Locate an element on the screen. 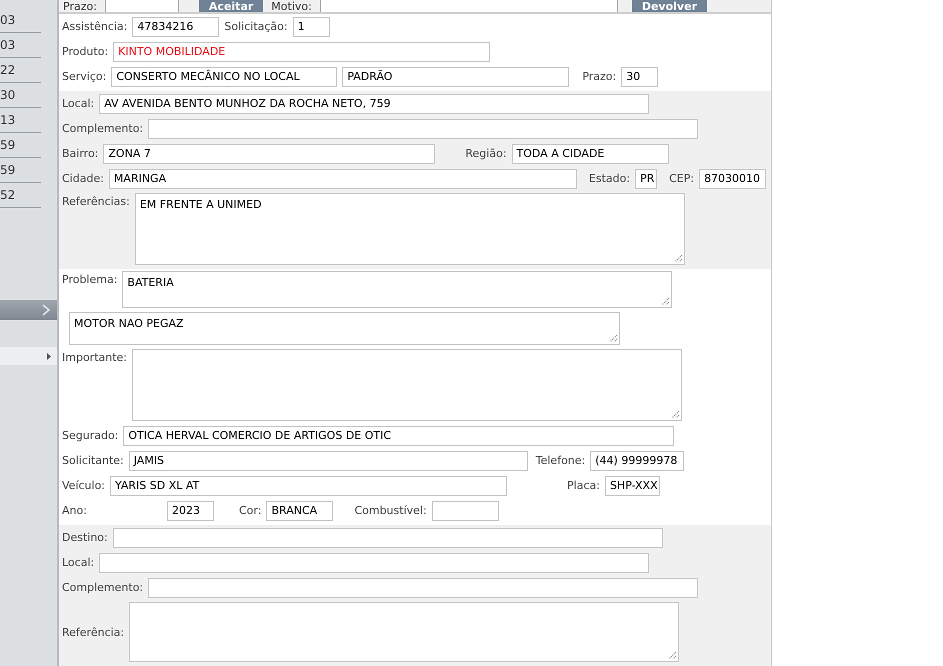 This screenshot has height=666, width=943. sidebar-item: 22 is located at coordinates (8, 70).